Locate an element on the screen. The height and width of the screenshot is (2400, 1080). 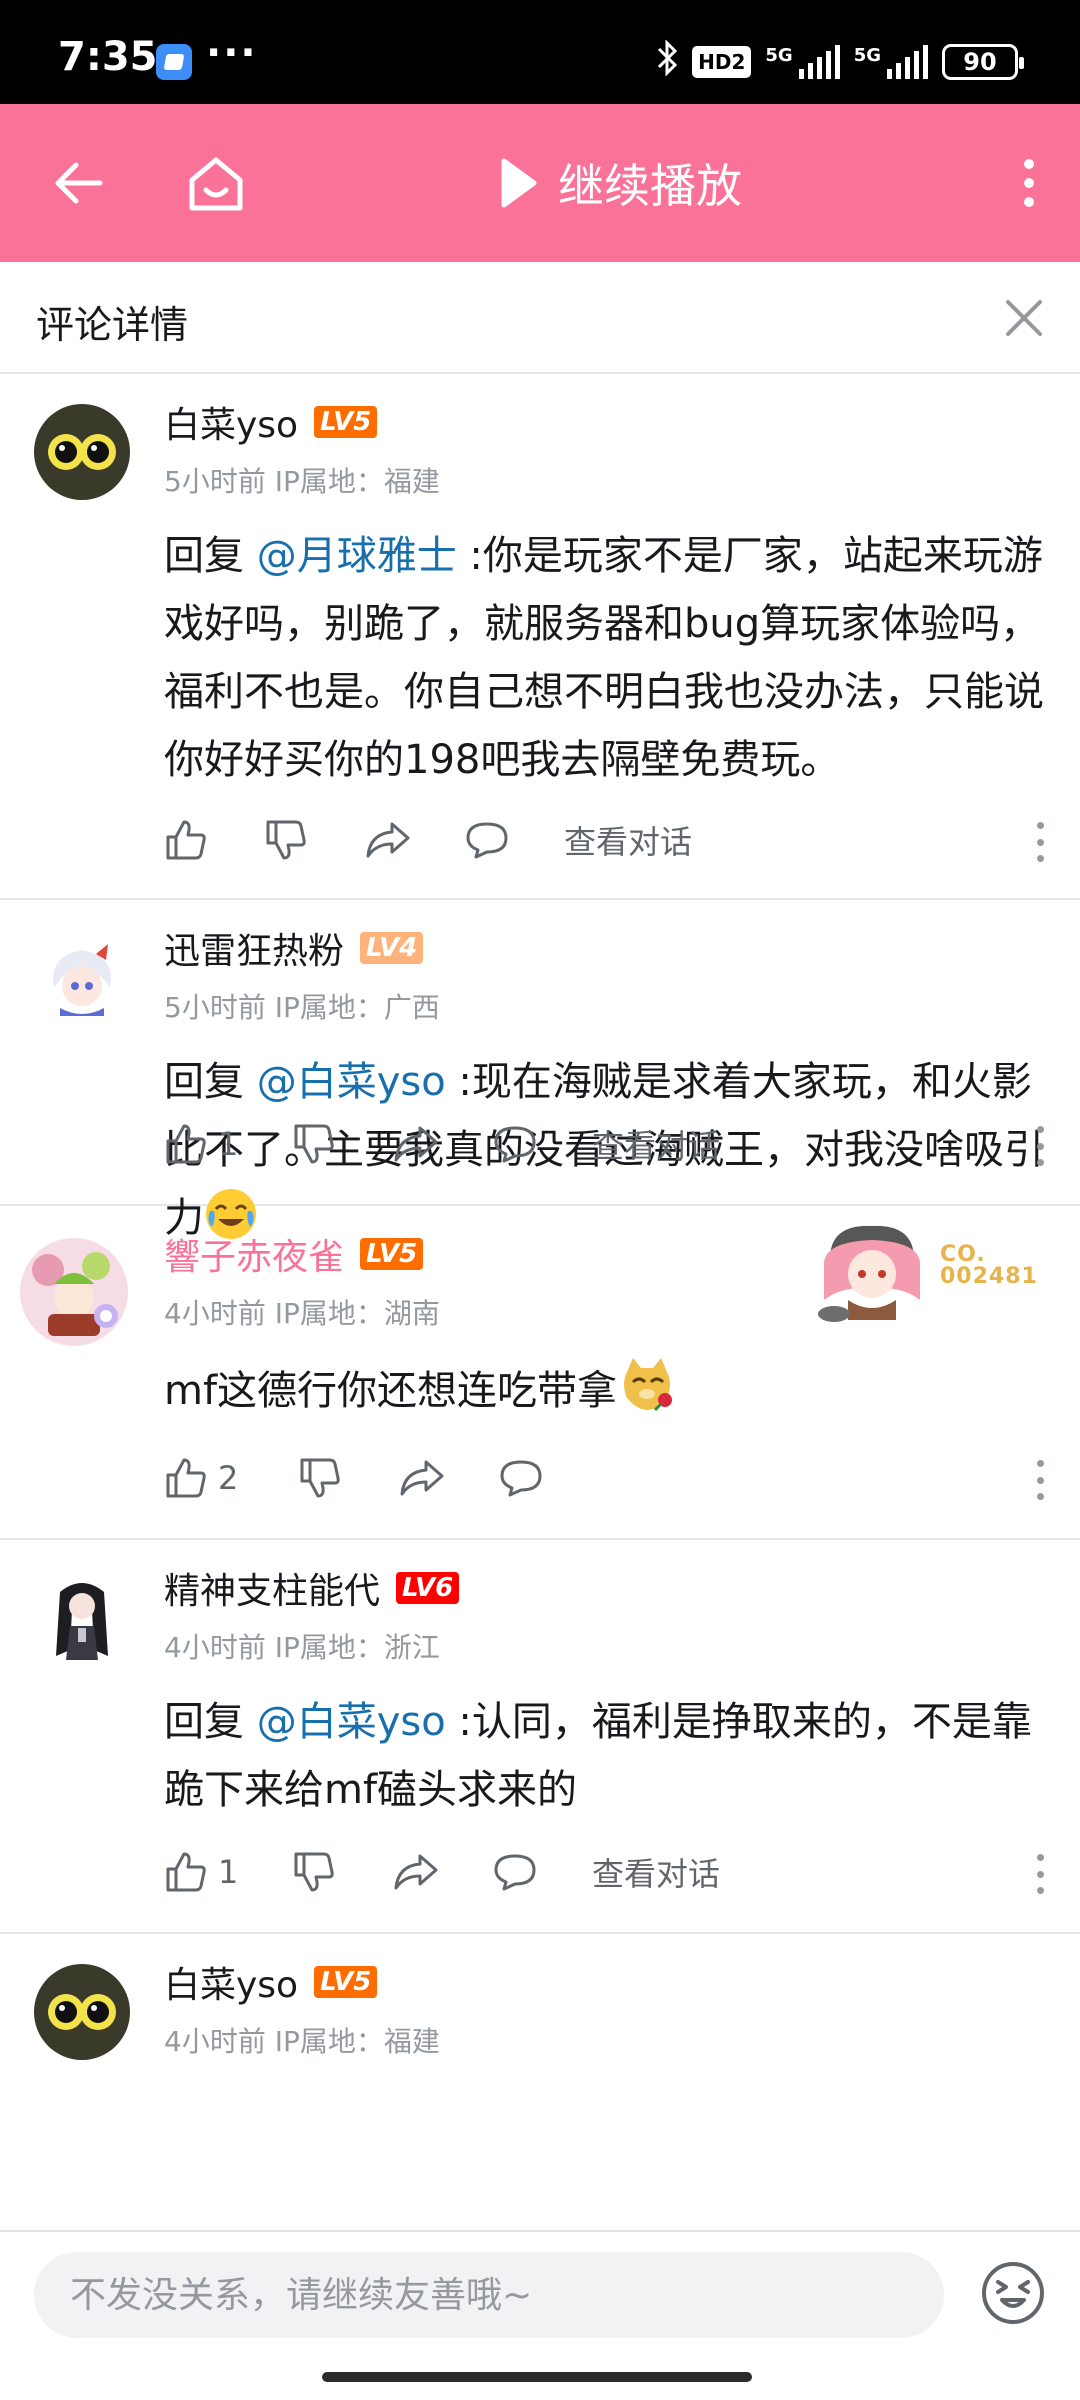
close-icon is located at coordinates (1024, 318).